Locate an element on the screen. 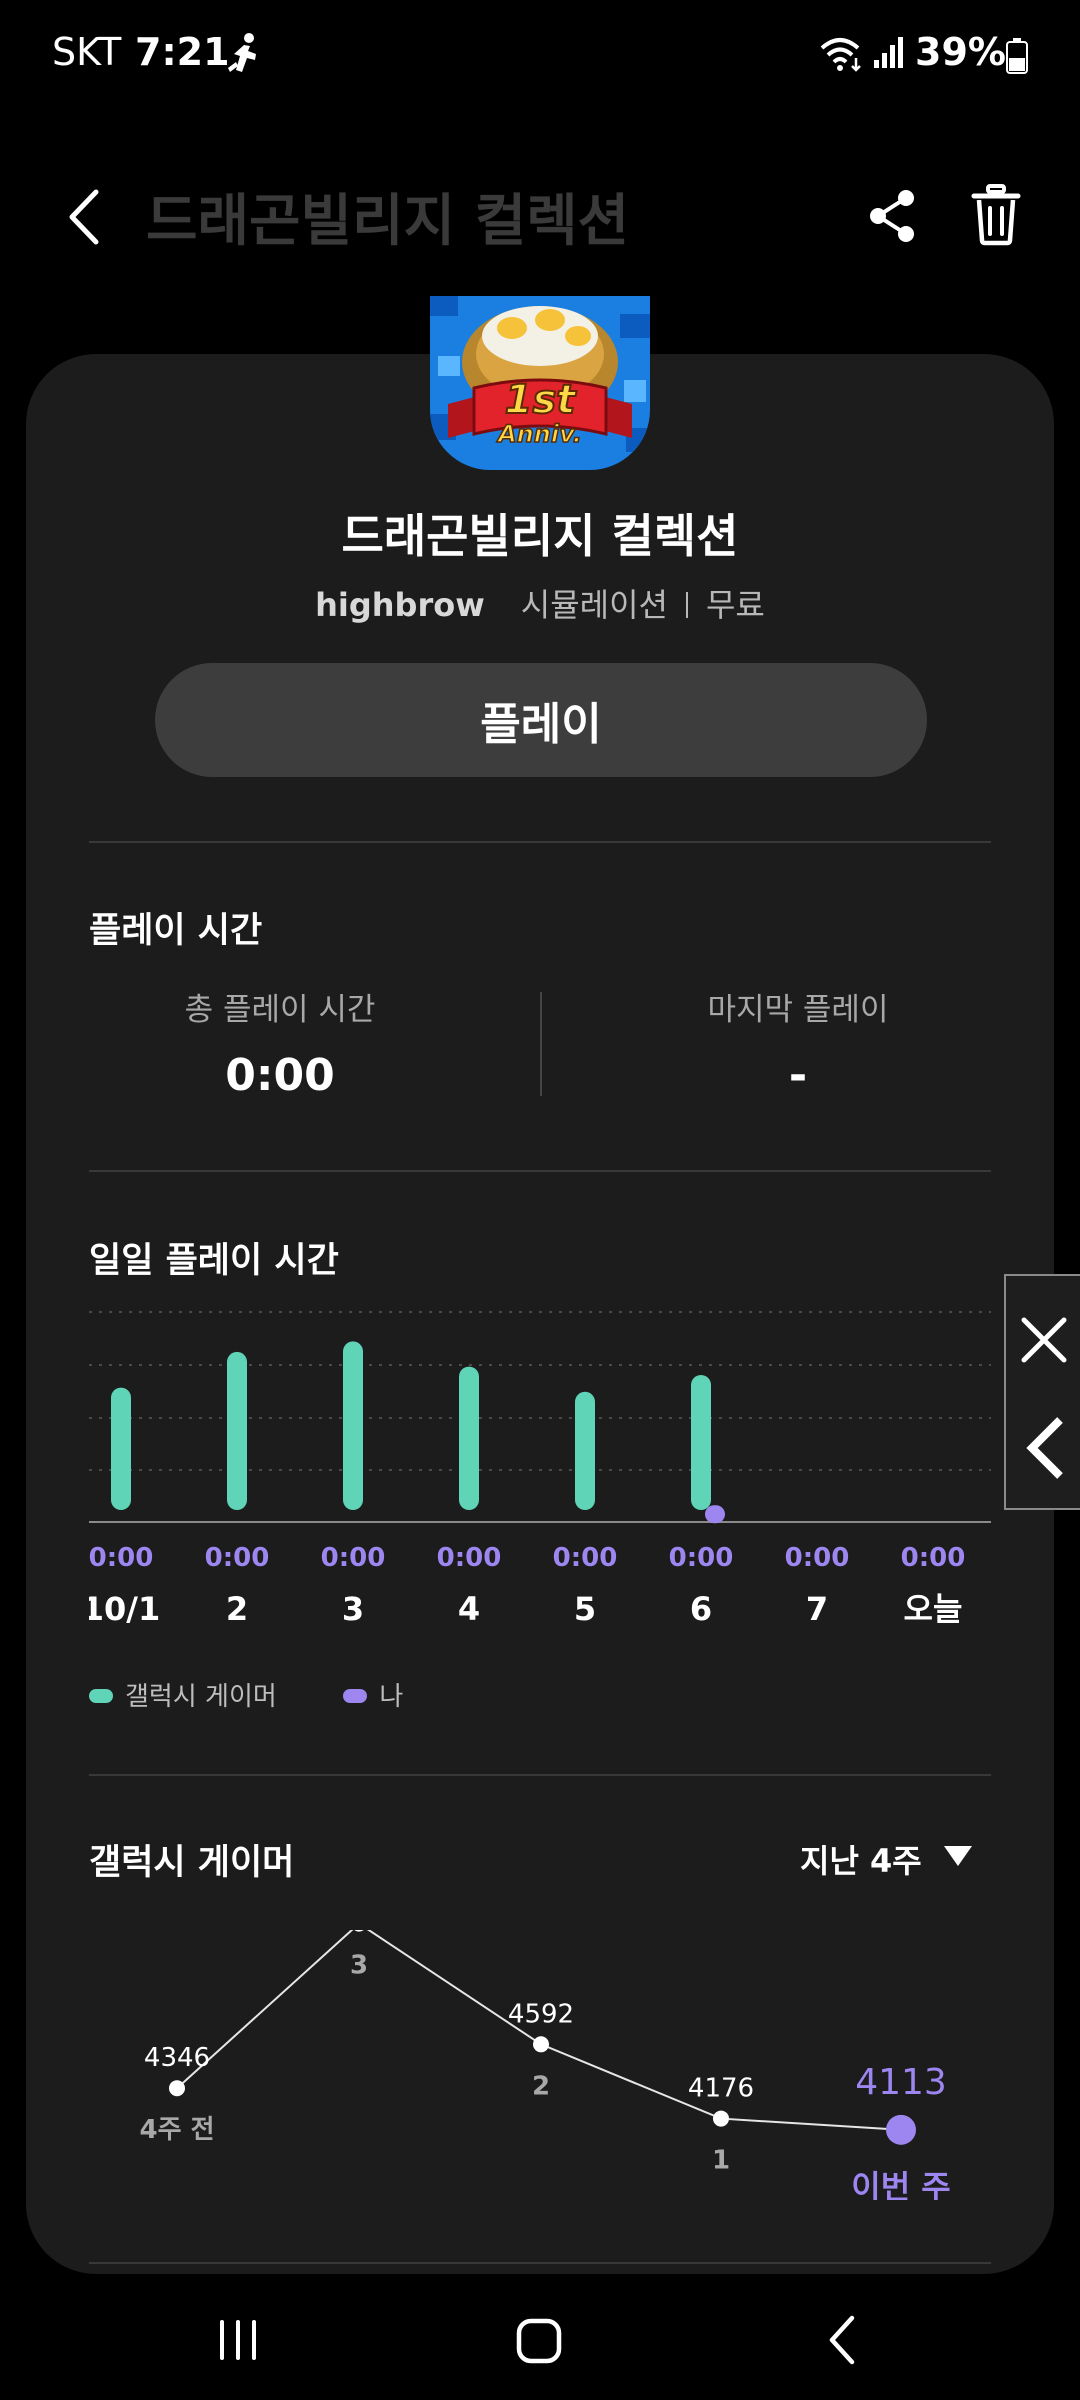 This screenshot has height=2400, width=1080. weekly-value-label: 4346 is located at coordinates (177, 2058).